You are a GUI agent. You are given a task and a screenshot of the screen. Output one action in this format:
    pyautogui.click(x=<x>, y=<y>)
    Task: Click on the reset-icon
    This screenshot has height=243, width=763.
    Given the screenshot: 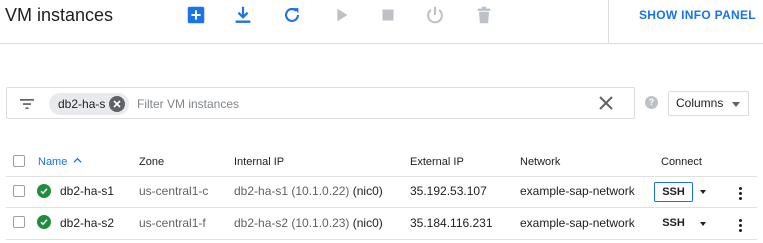 What is the action you would take?
    pyautogui.click(x=435, y=15)
    